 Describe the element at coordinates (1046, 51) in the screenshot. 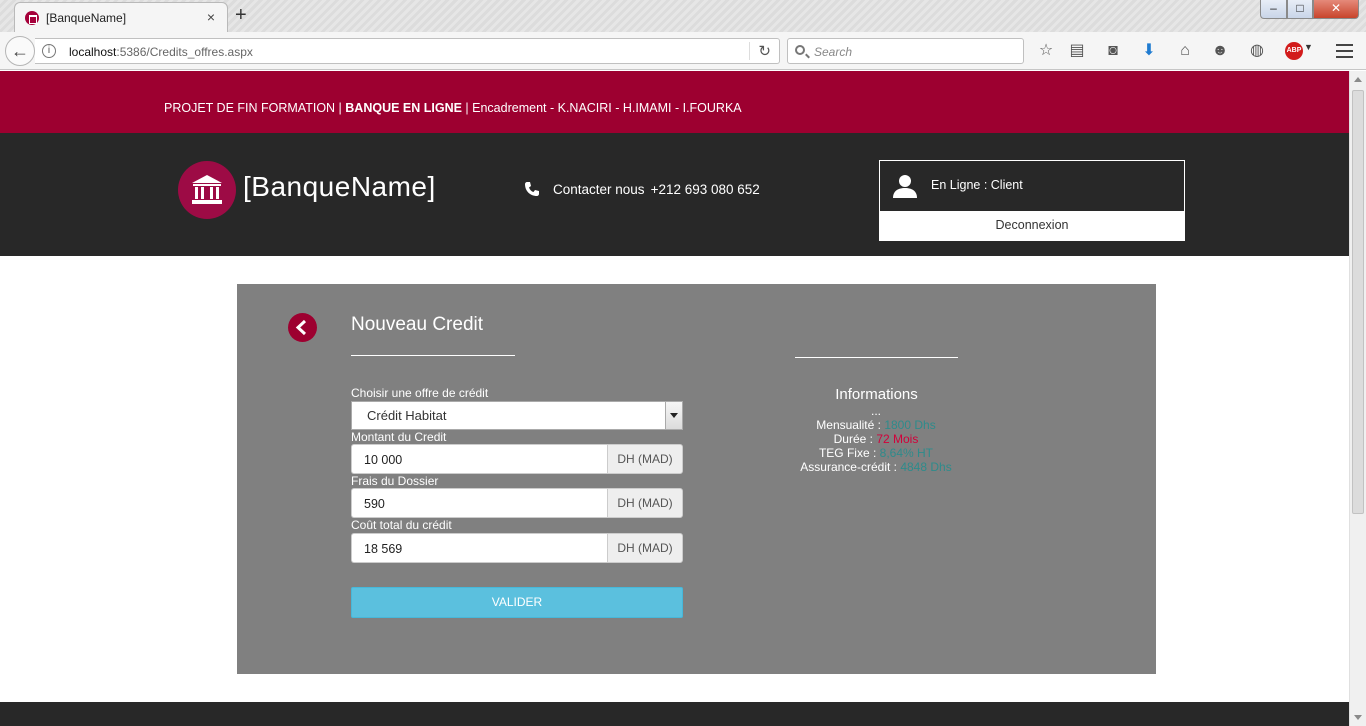

I see `star-icon: ☆` at that location.